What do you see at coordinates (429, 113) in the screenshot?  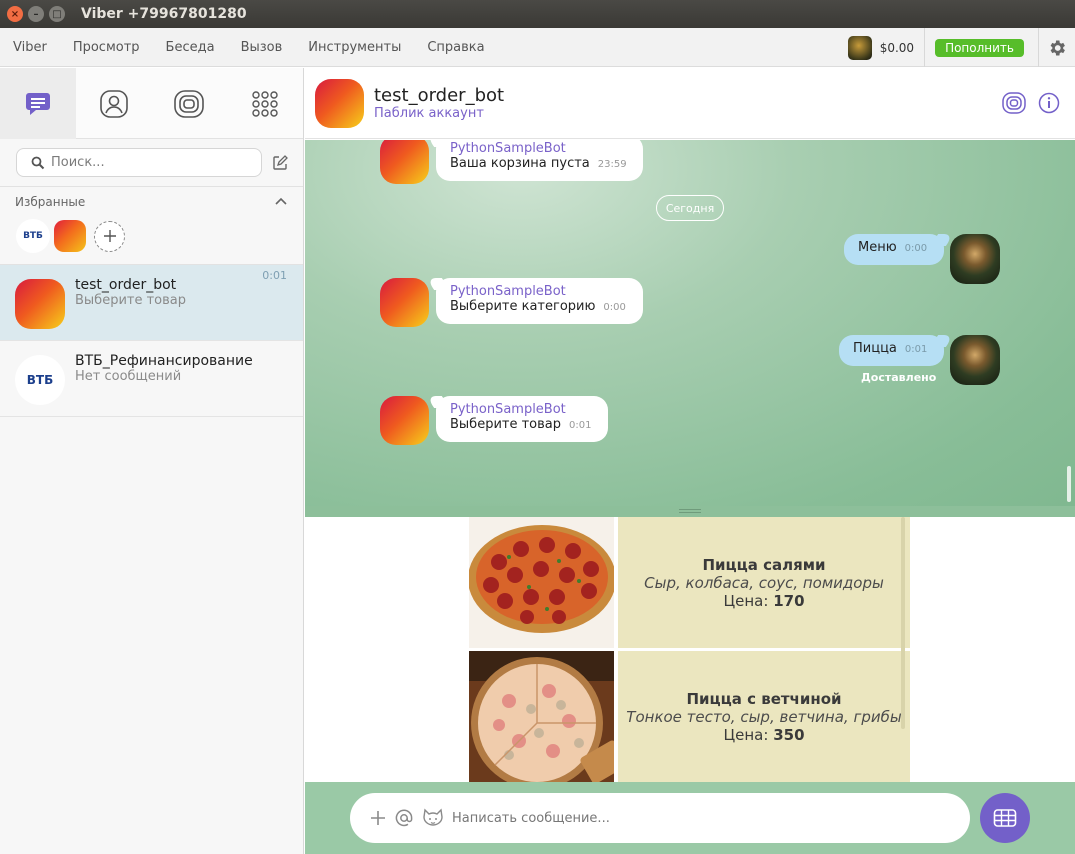 I see `chat-subtitle: Паблик аккаунт` at bounding box center [429, 113].